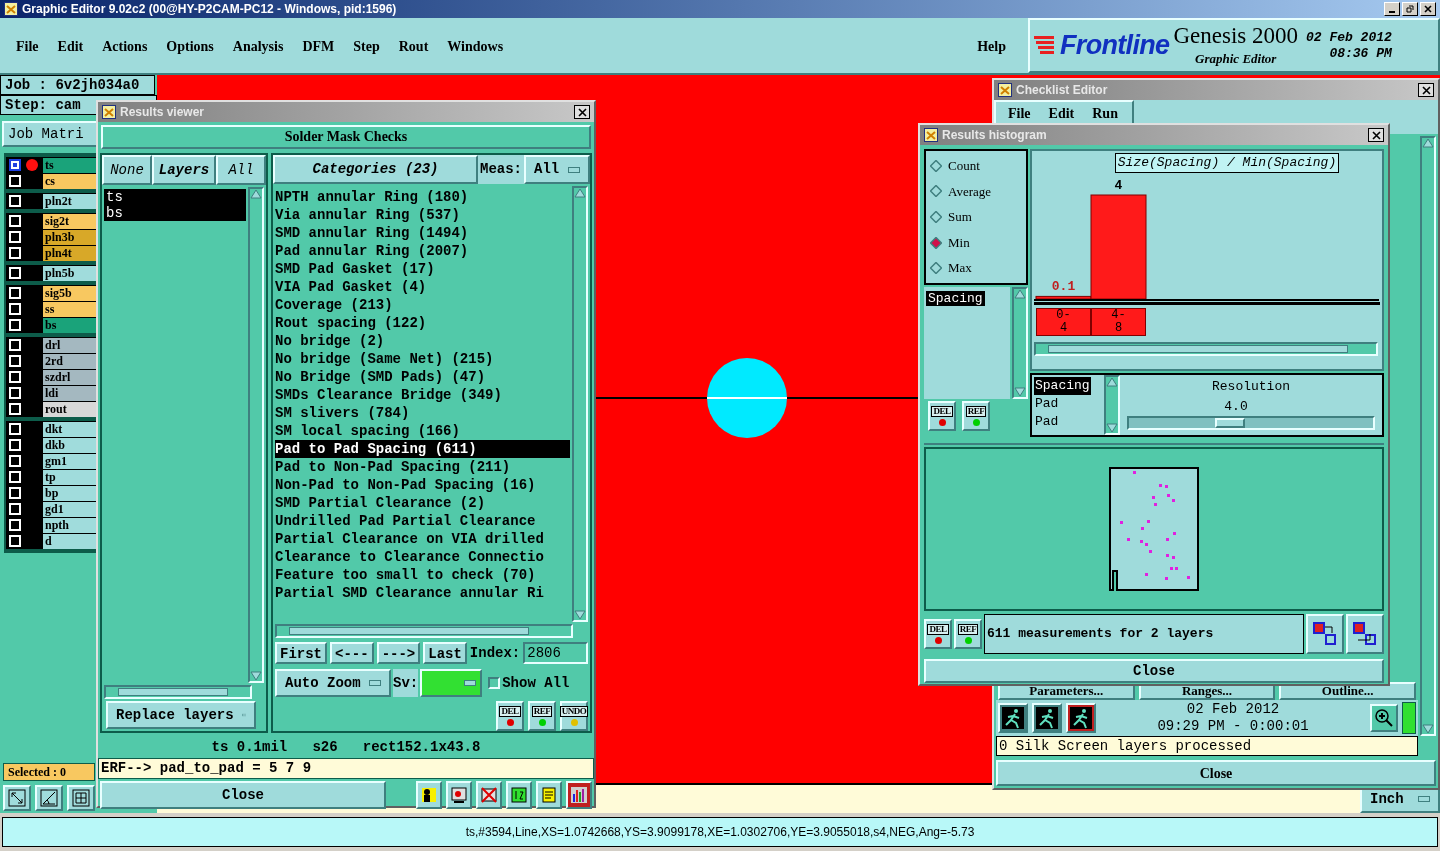 The image size is (1440, 851). Describe the element at coordinates (1115, 46) in the screenshot. I see `brand-logo: Frontline` at that location.